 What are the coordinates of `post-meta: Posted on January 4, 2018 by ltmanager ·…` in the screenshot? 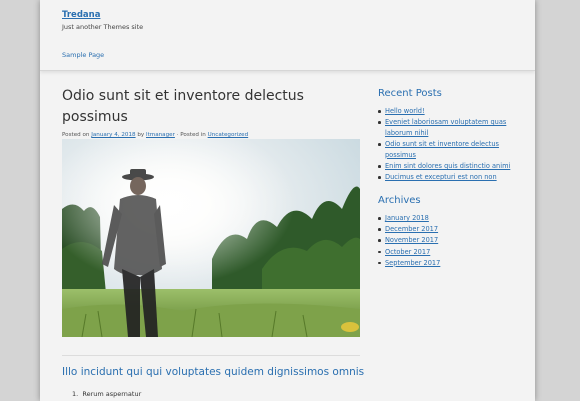 It's located at (211, 135).